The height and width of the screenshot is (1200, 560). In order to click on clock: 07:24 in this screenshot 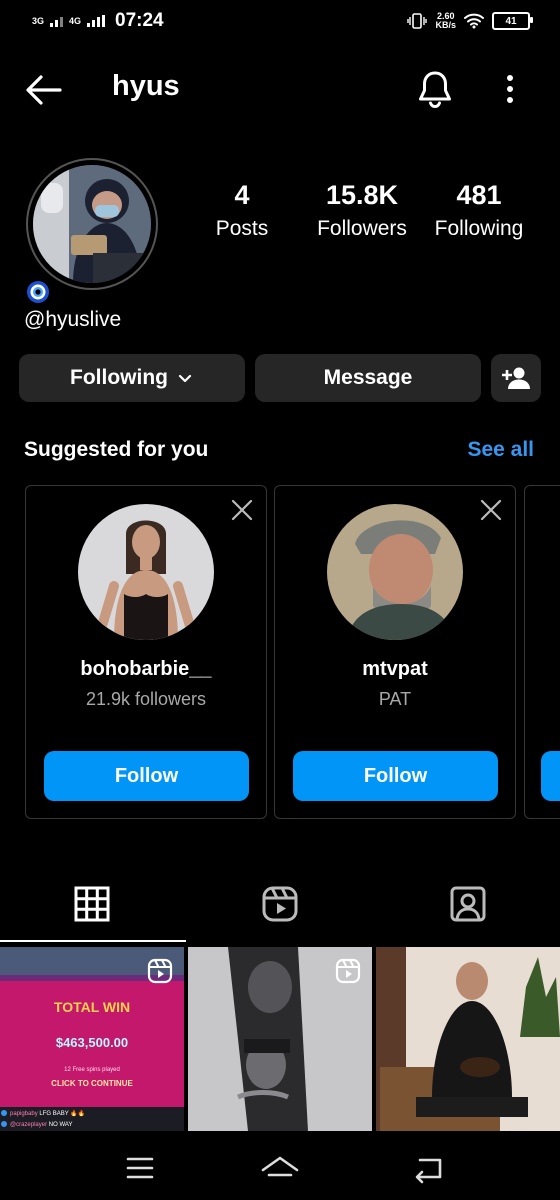, I will do `click(139, 20)`.